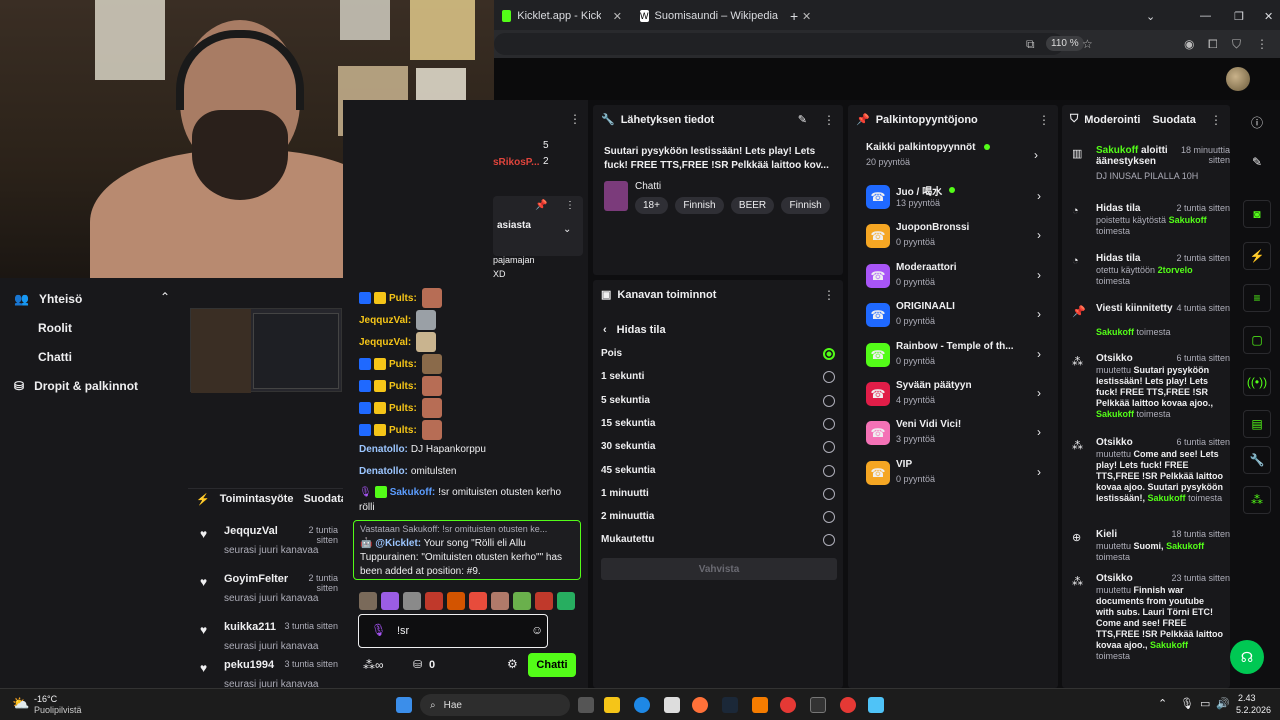 The image size is (1280, 720). What do you see at coordinates (612, 705) in the screenshot?
I see `file-explorer-icon` at bounding box center [612, 705].